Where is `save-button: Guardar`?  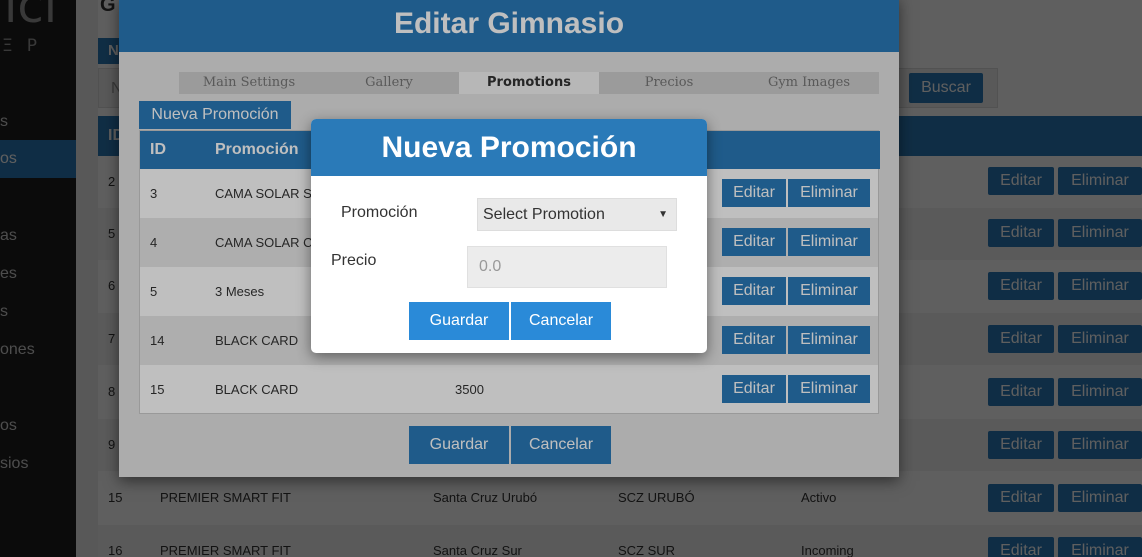 save-button: Guardar is located at coordinates (459, 321).